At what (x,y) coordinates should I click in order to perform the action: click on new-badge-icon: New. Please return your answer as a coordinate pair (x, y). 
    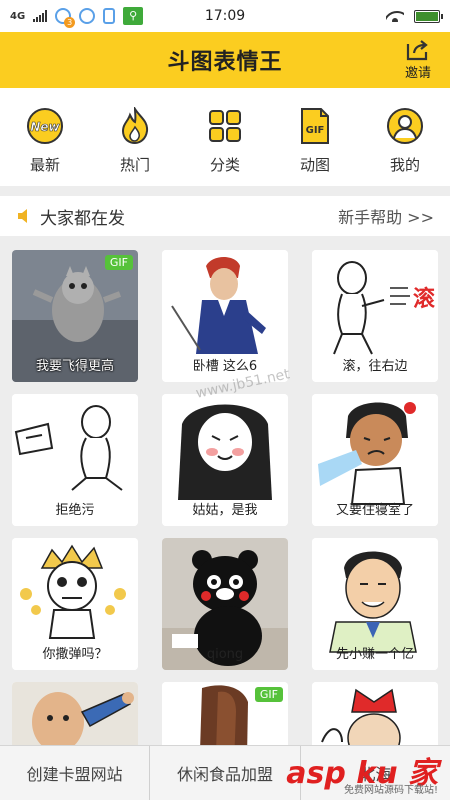
    Looking at the image, I should click on (45, 126).